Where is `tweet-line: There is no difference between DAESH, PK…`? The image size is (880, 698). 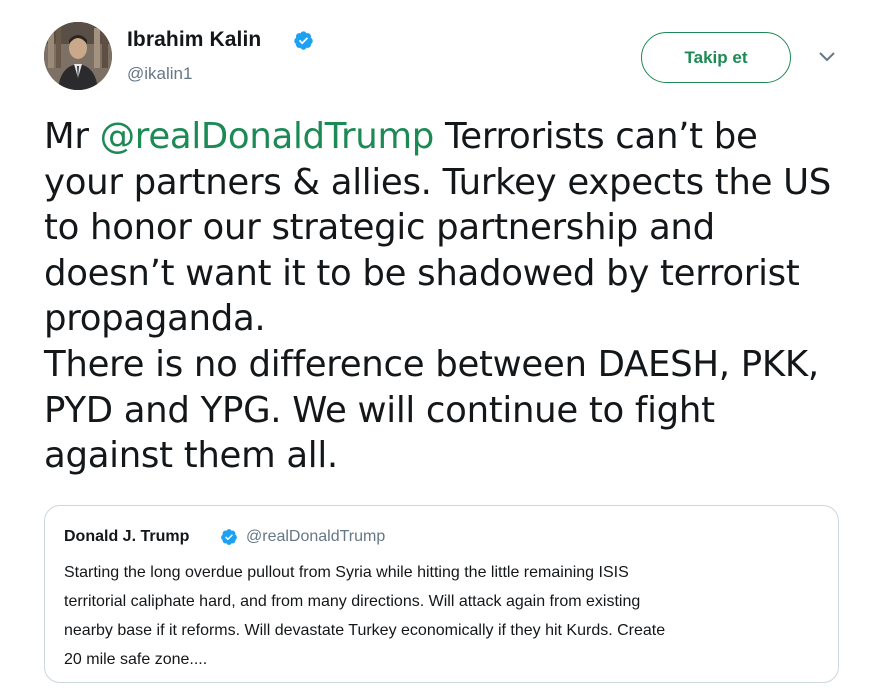
tweet-line: There is no difference between DAESH, PK… is located at coordinates (431, 364).